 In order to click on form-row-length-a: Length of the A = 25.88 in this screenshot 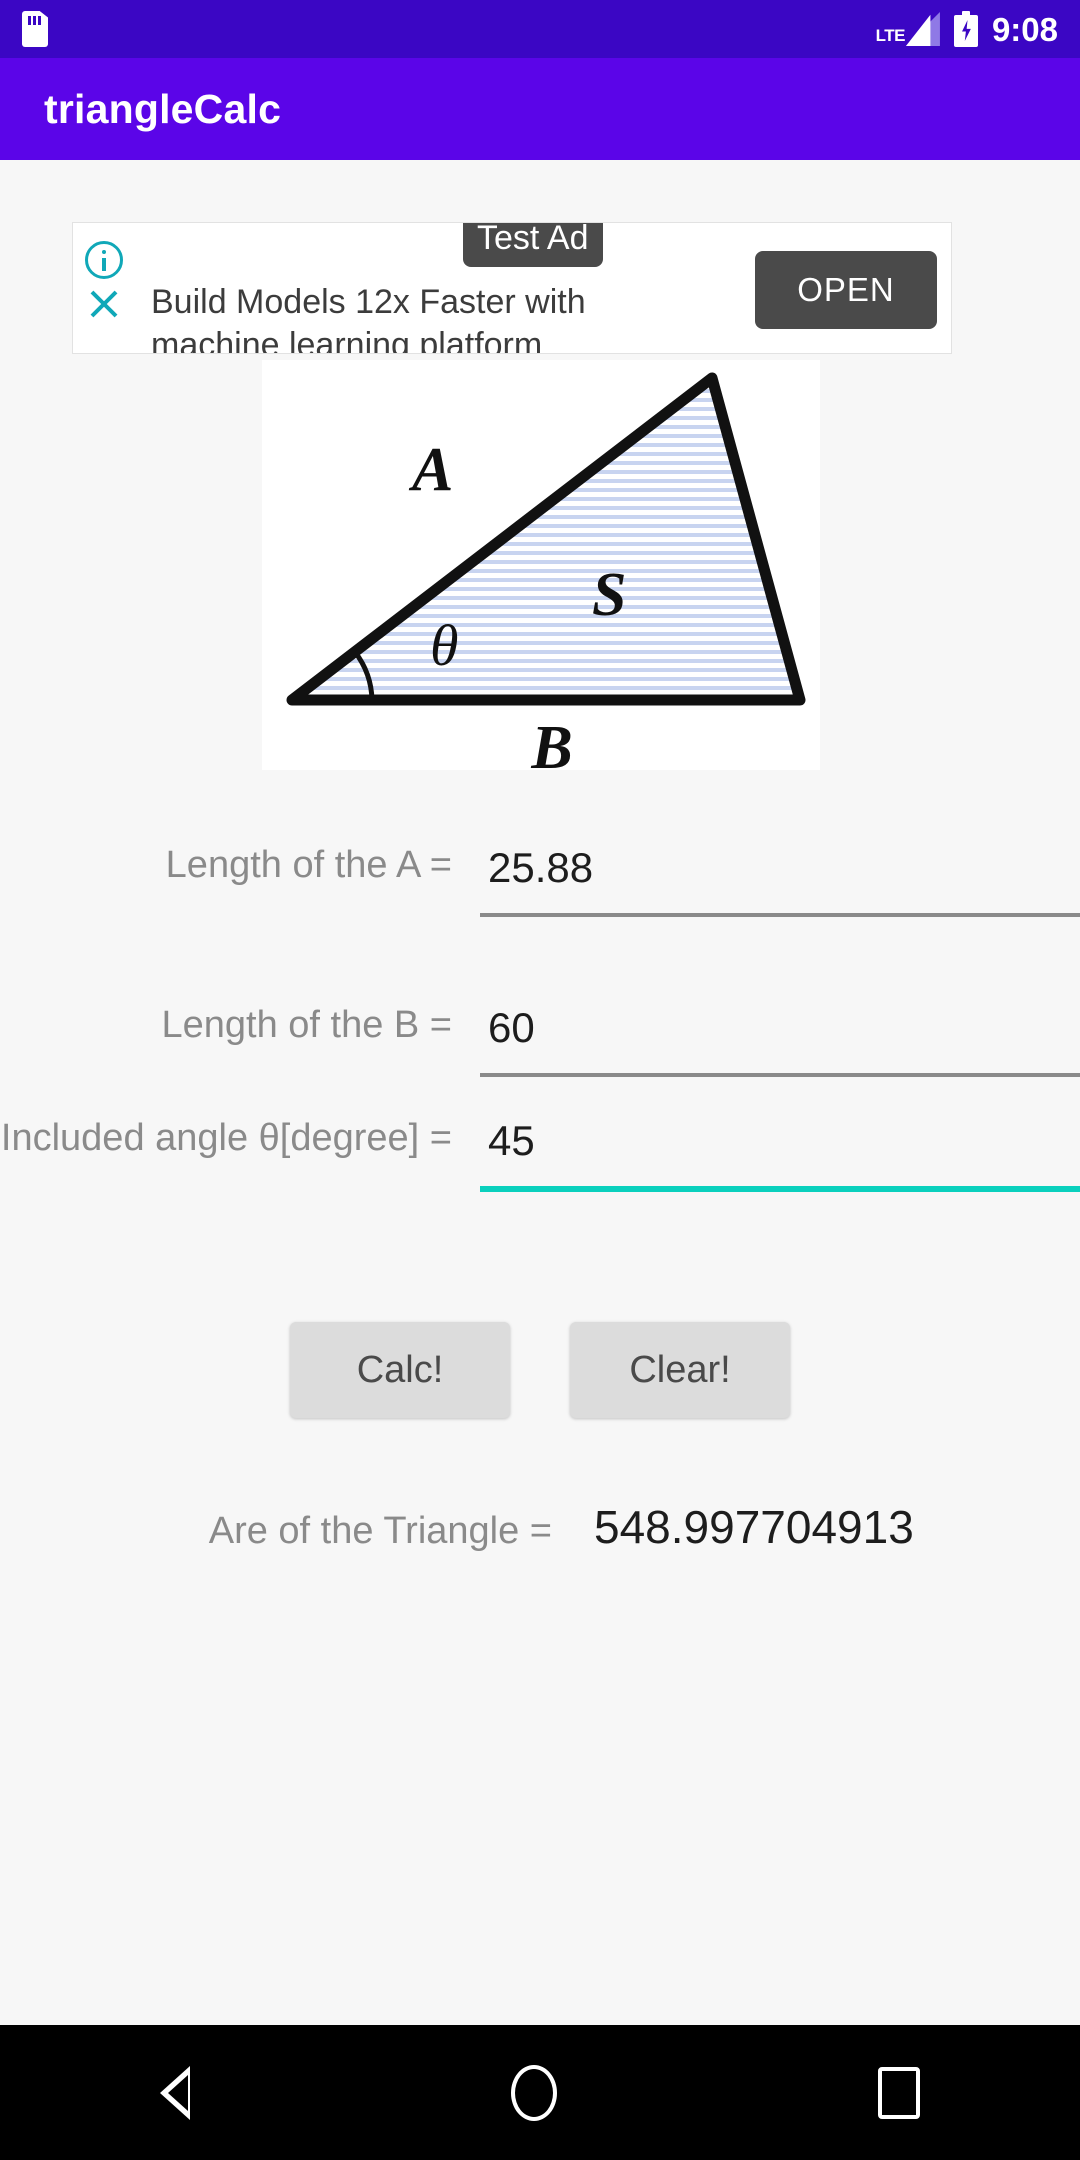, I will do `click(540, 881)`.